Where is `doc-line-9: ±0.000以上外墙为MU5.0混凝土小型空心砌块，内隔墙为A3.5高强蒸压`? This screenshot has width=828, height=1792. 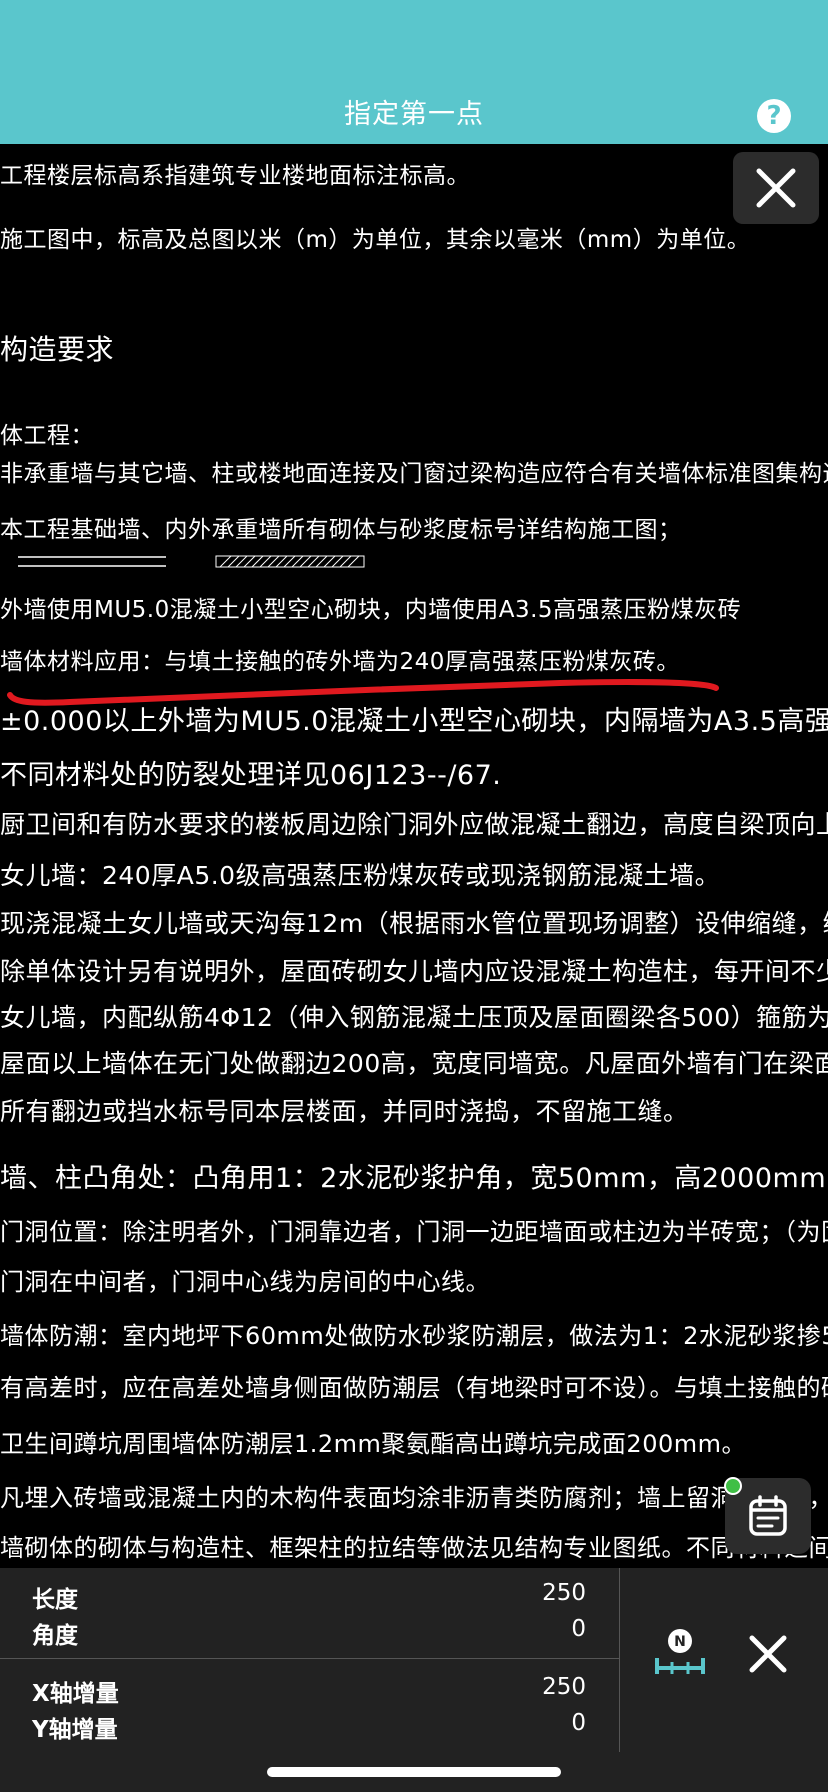 doc-line-9: ±0.000以上外墙为MU5.0混凝土小型空心砌块，内隔墙为A3.5高强蒸压 is located at coordinates (414, 721).